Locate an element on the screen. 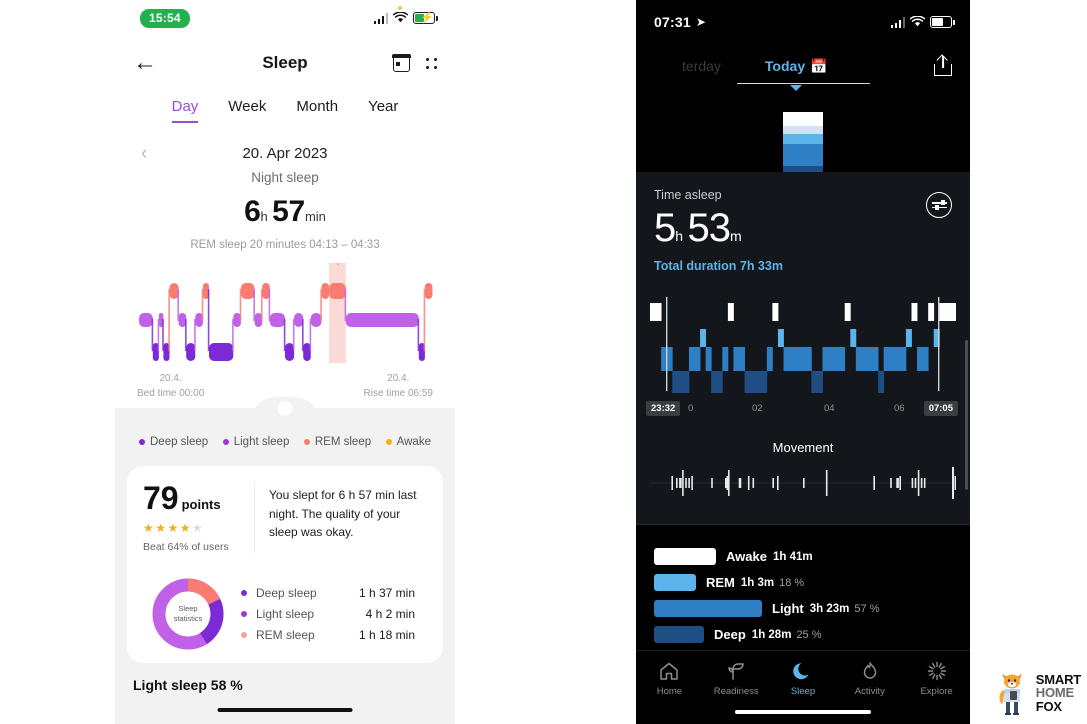  time-asleep-panel: Time asleep 5h 53m Total duration 7h 33m is located at coordinates (803, 229).